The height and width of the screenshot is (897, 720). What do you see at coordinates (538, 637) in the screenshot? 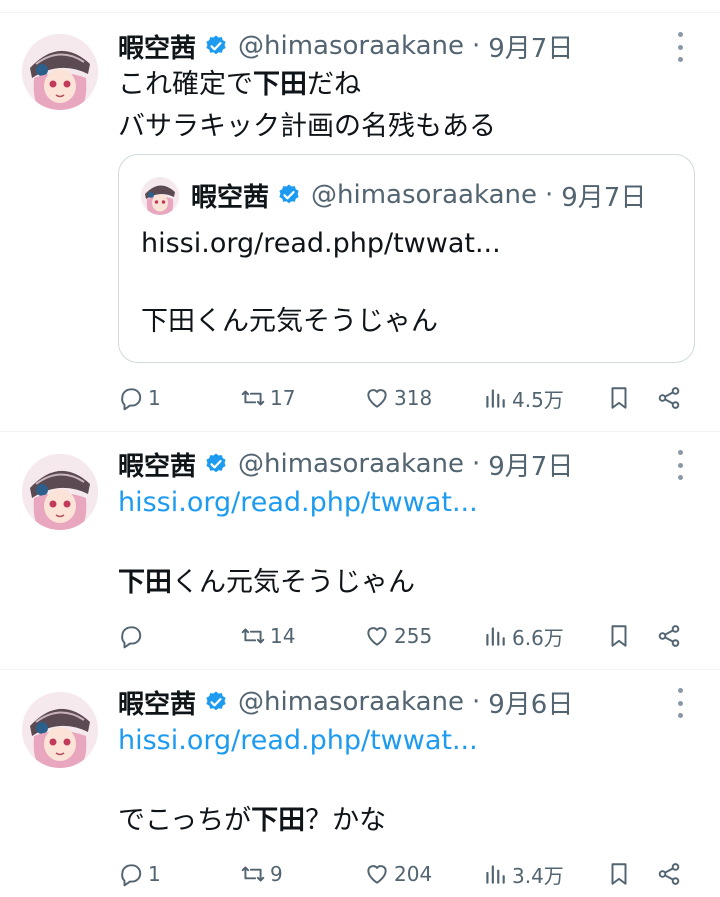
I see `views-count: 6.6万` at bounding box center [538, 637].